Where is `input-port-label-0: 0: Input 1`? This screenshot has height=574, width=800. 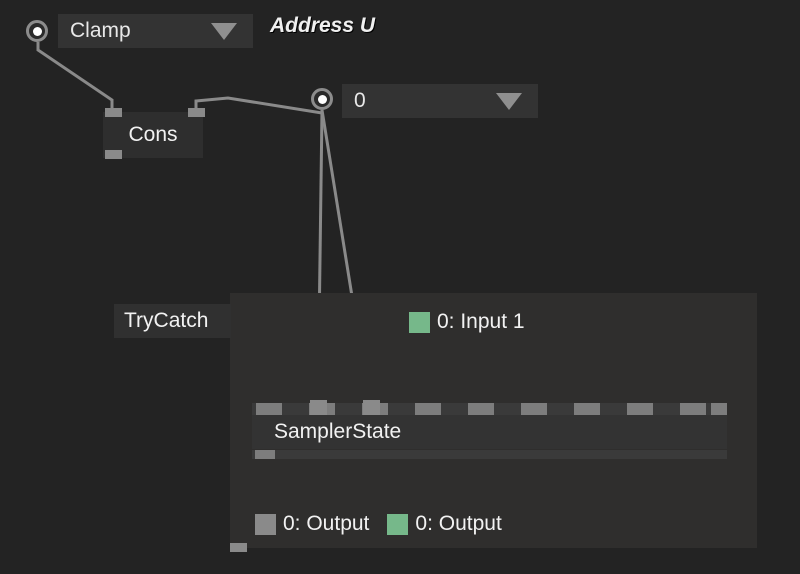
input-port-label-0: 0: Input 1 is located at coordinates (481, 321).